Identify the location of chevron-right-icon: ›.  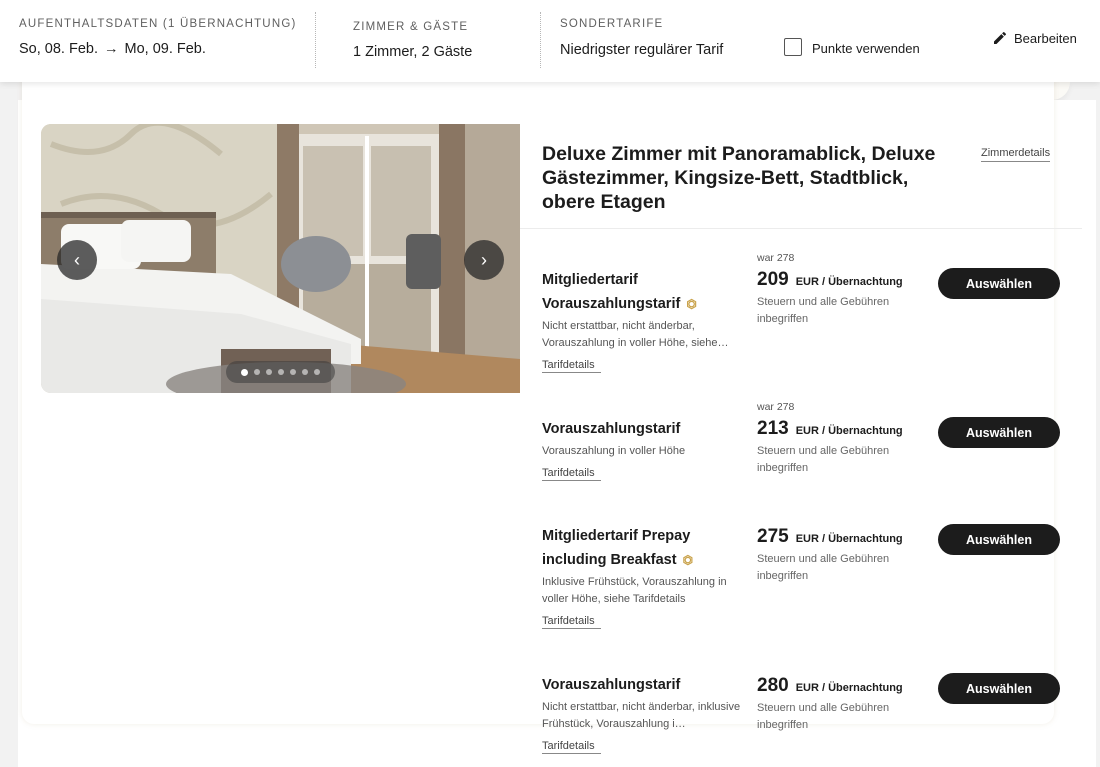
(484, 259).